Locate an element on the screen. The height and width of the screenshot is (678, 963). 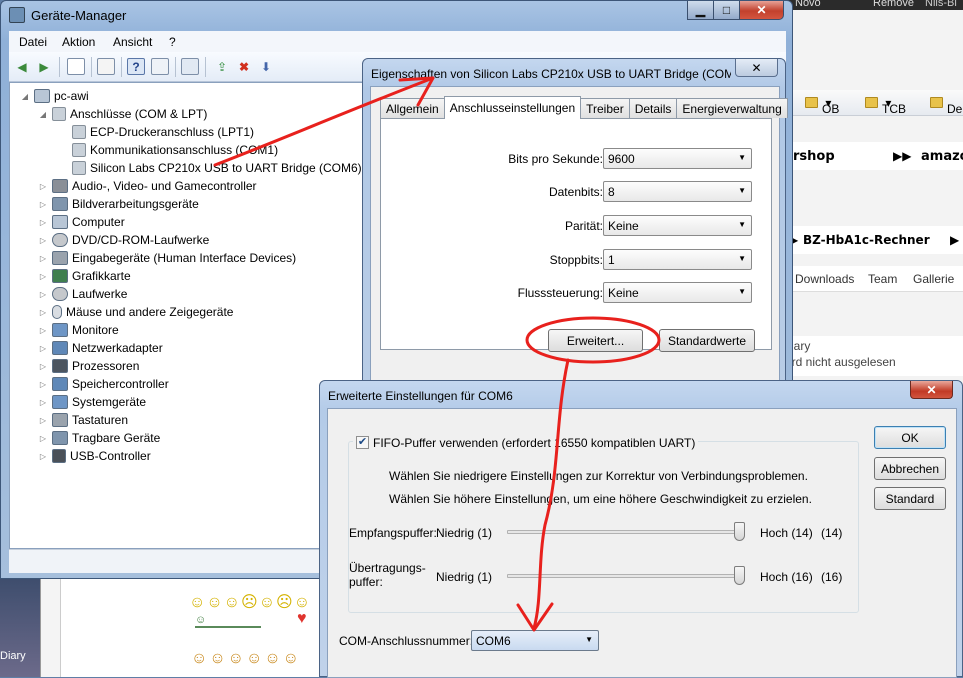
defaults-button: Standardwerte is located at coordinates (707, 340).